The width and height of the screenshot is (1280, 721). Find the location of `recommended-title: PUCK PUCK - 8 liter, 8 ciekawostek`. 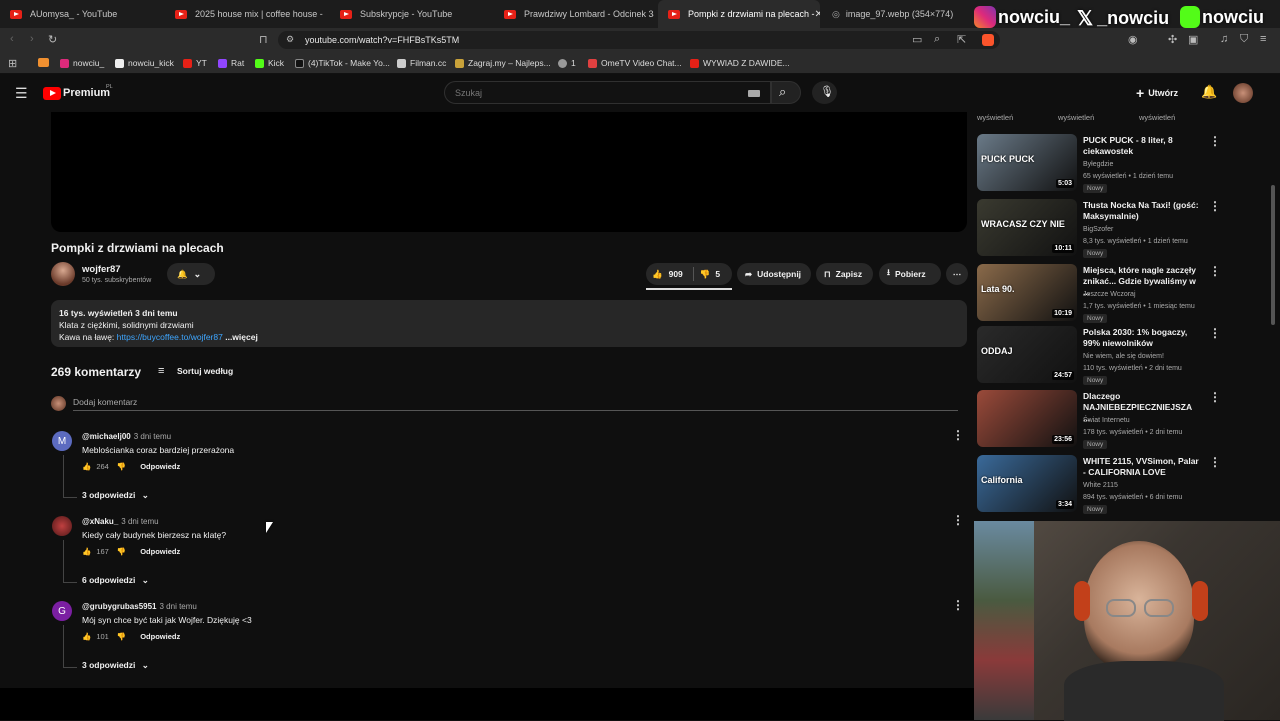

recommended-title: PUCK PUCK - 8 liter, 8 ciekawostek is located at coordinates (1142, 146).